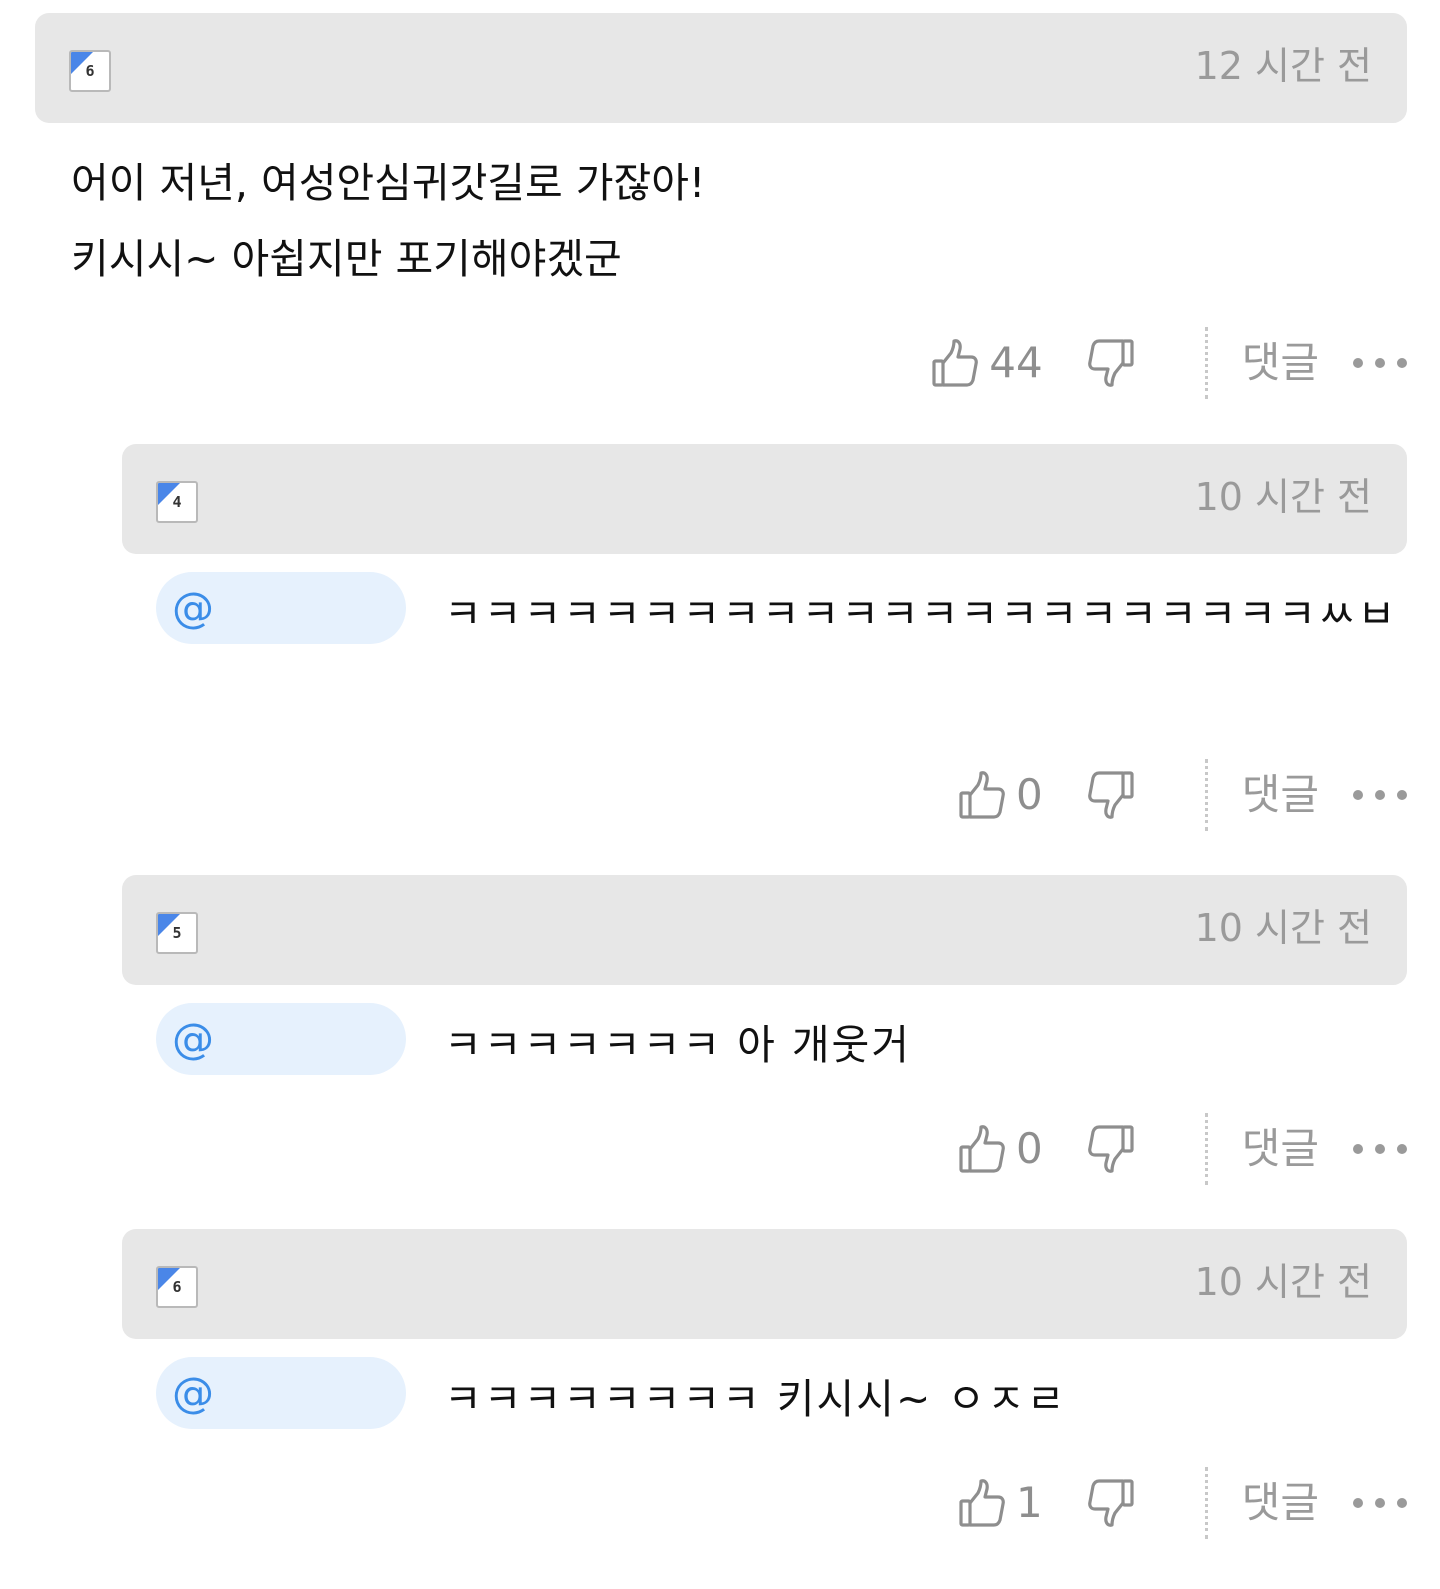  I want to click on like-count: 44, so click(1016, 362).